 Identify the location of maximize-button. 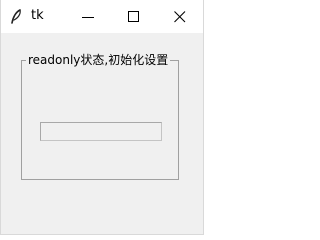
(134, 16).